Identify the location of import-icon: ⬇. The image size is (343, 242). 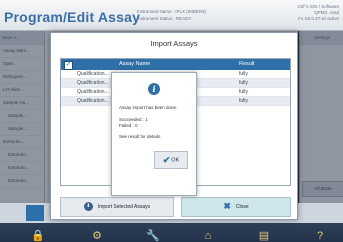
(88, 207).